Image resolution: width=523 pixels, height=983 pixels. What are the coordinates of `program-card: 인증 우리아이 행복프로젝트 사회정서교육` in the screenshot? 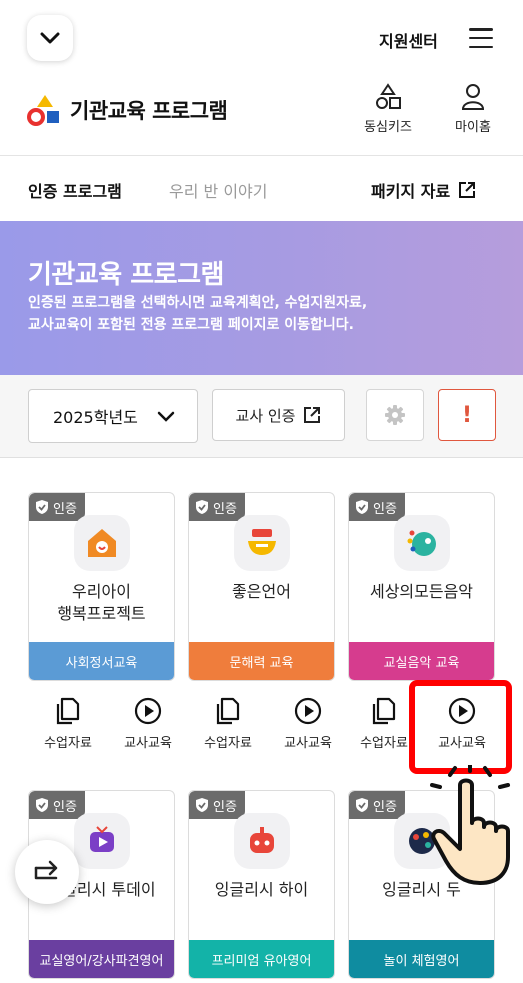 It's located at (101, 586).